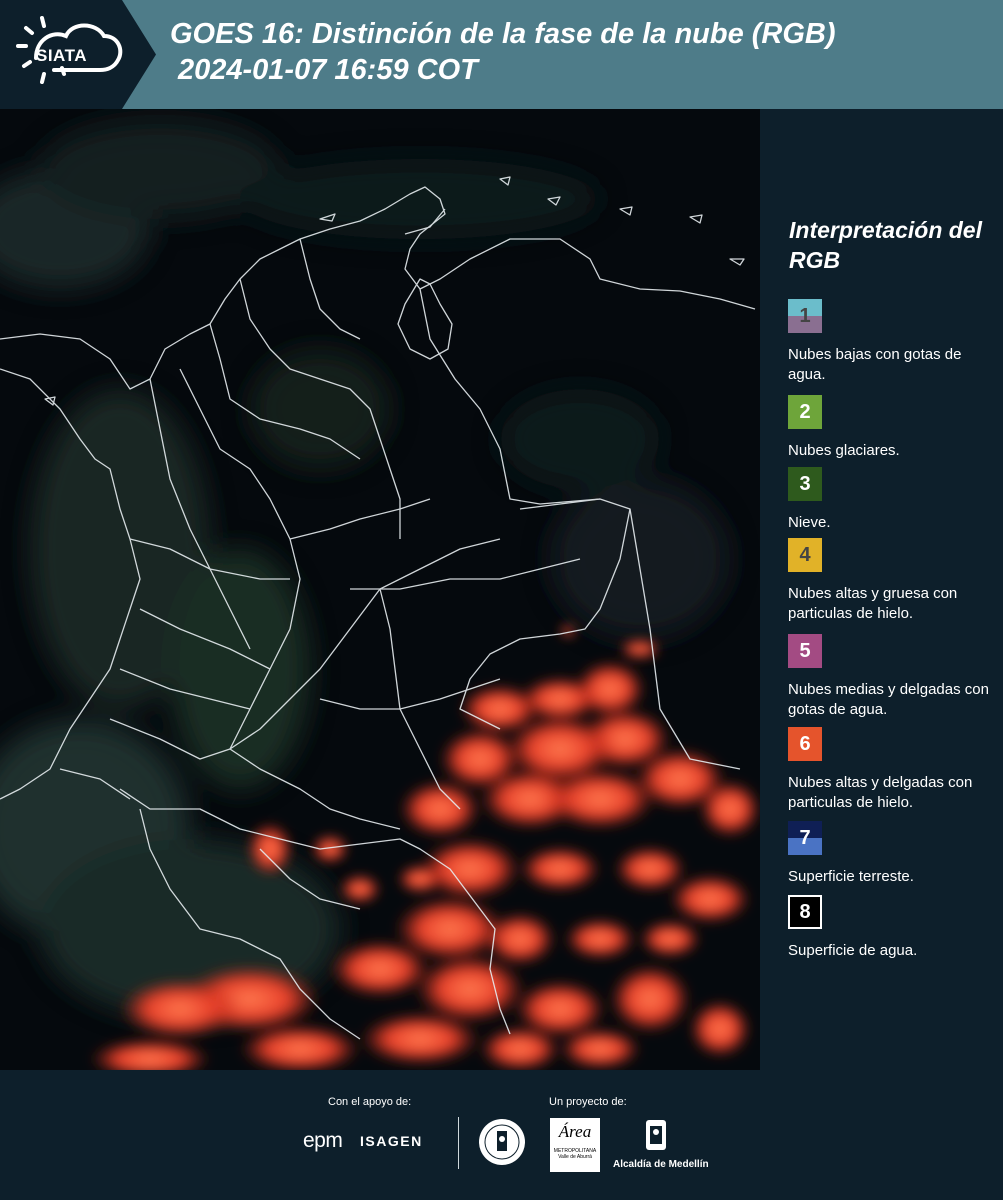 The width and height of the screenshot is (1003, 1200). What do you see at coordinates (851, 876) in the screenshot?
I see `legend-label-7: Superficie terreste.` at bounding box center [851, 876].